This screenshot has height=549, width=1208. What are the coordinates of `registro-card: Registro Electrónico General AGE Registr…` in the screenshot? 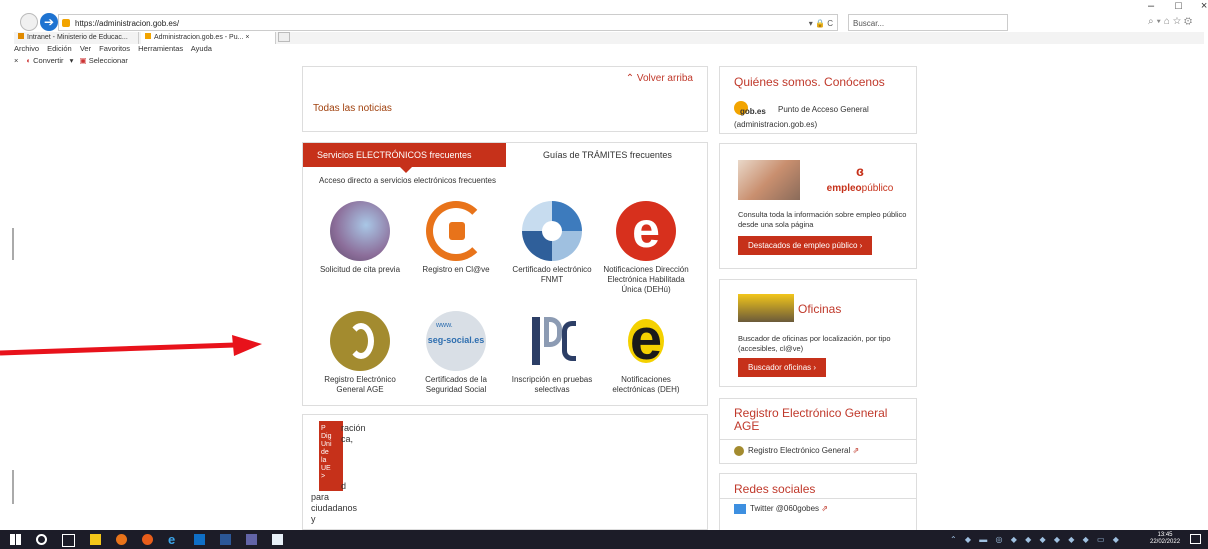 It's located at (818, 431).